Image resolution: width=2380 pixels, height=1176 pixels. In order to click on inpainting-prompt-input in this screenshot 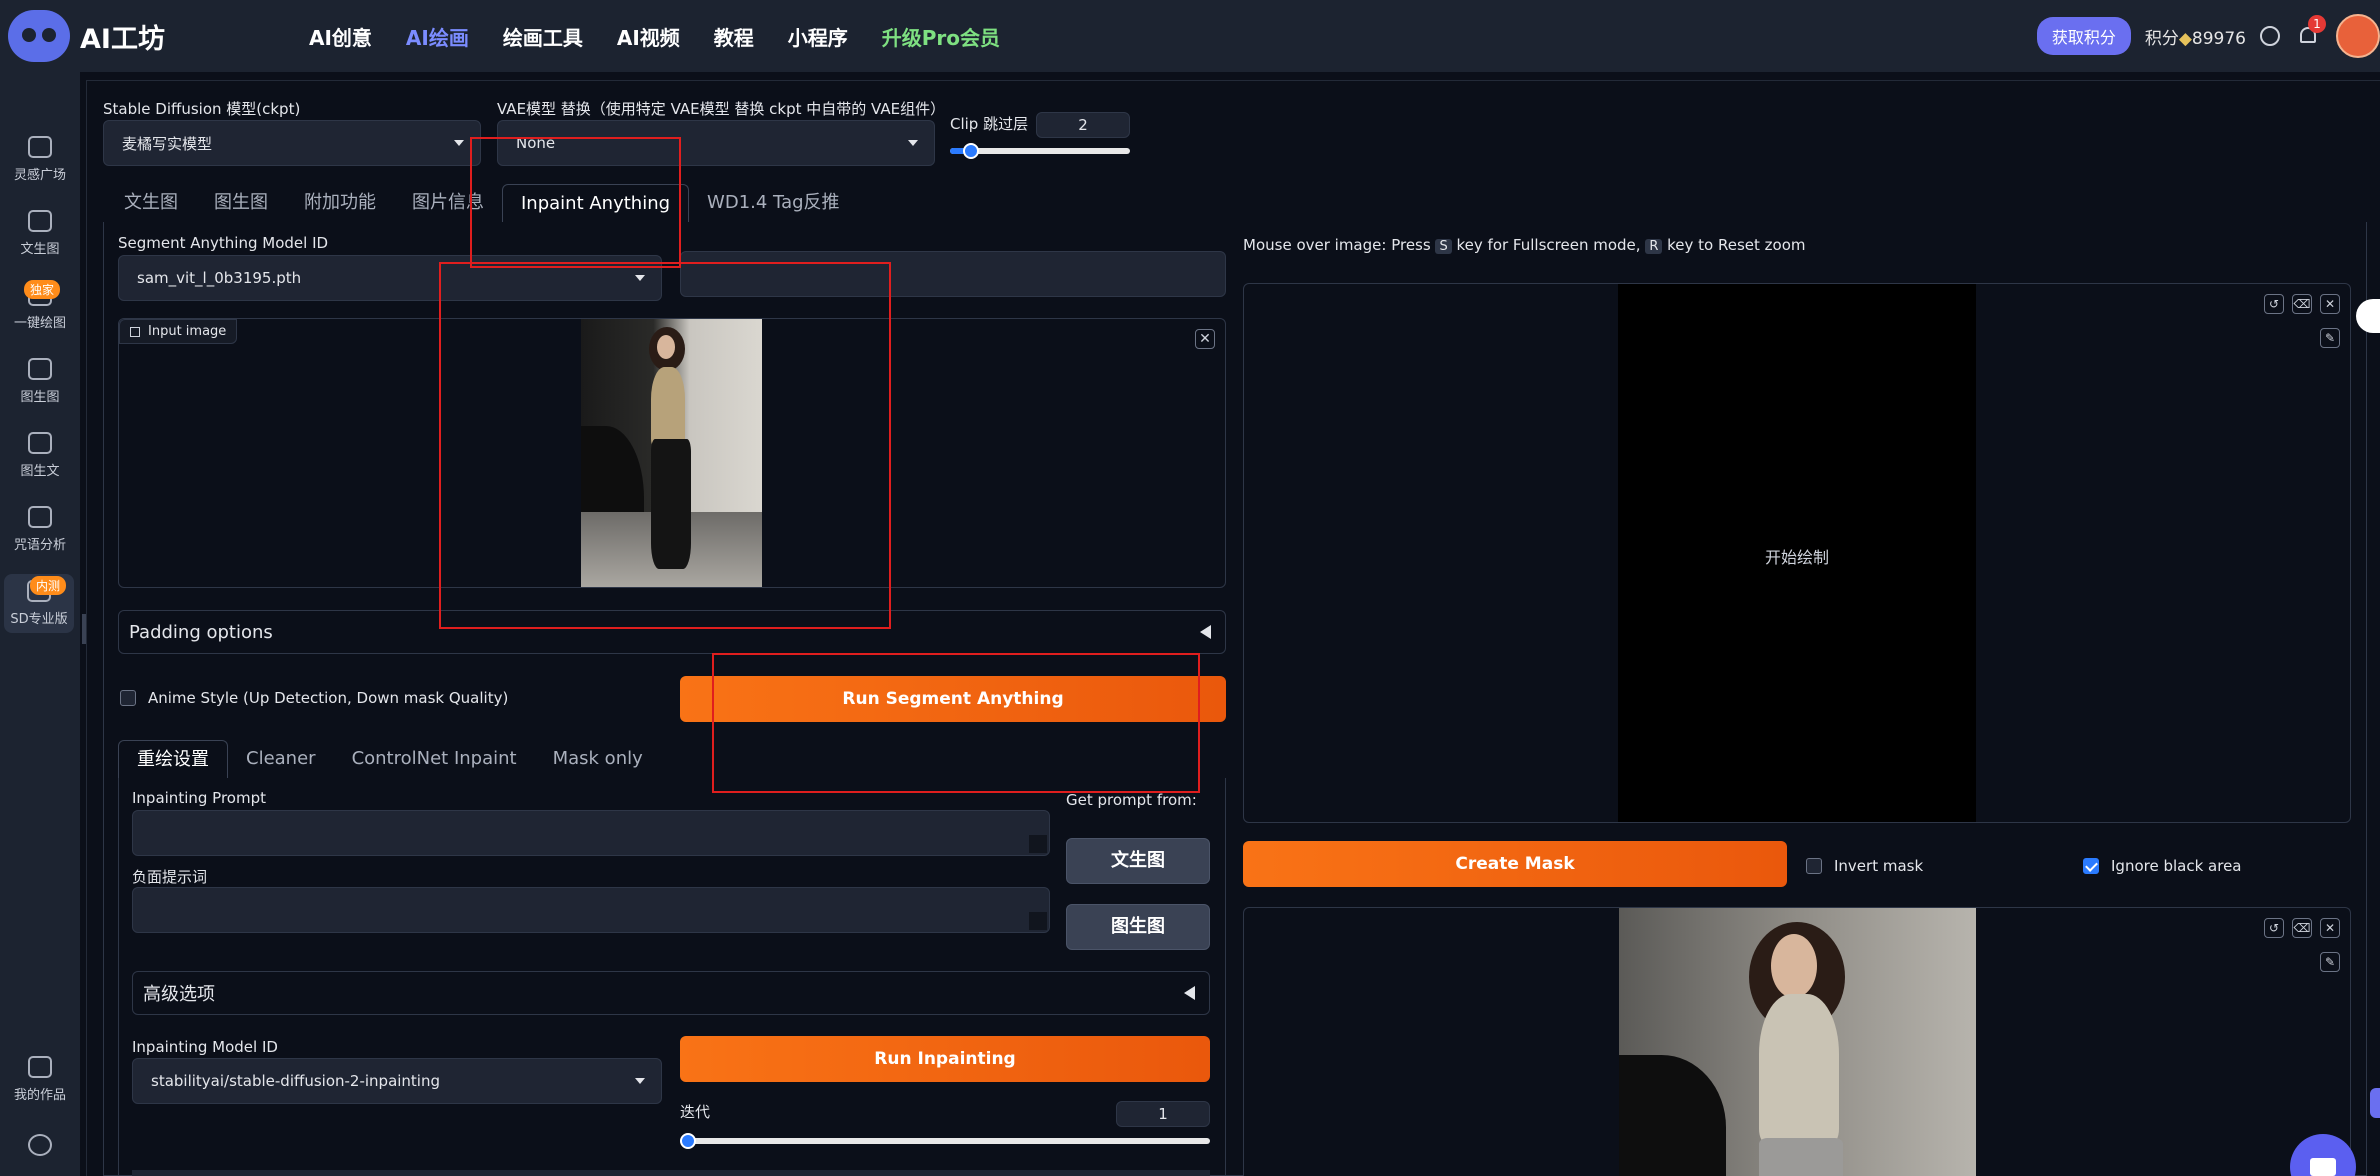, I will do `click(591, 833)`.